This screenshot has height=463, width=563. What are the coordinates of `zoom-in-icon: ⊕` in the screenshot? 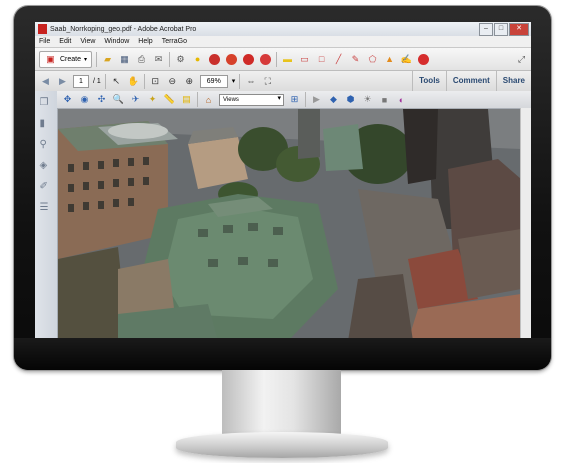 It's located at (189, 81).